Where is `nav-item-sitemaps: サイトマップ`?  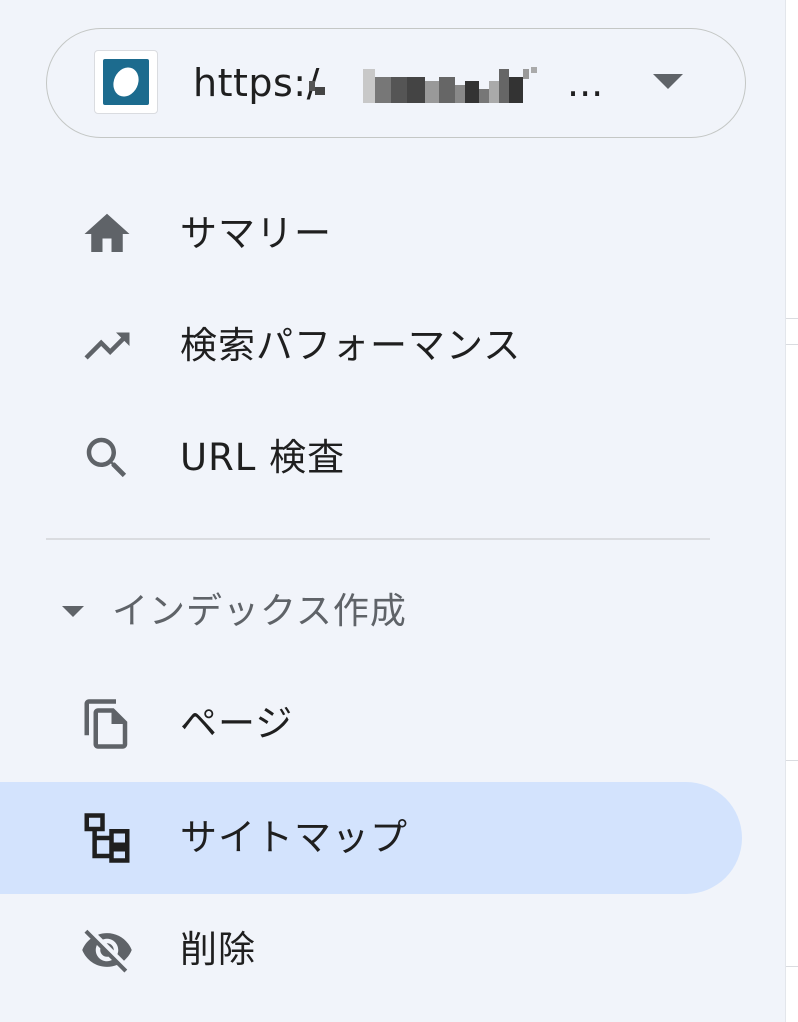
nav-item-sitemaps: サイトマップ is located at coordinates (371, 838).